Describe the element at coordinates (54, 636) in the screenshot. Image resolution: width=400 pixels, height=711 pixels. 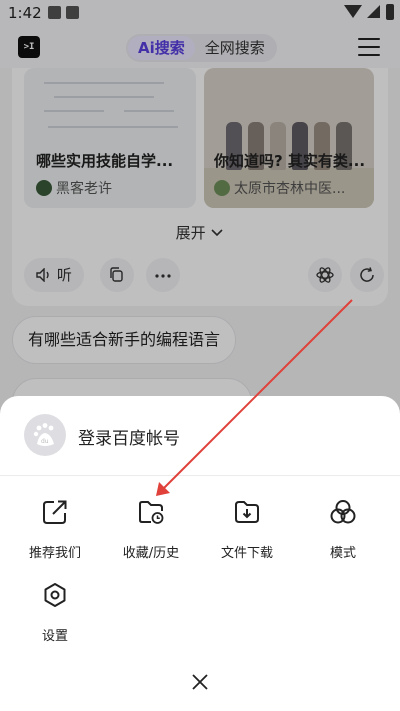
I see `settings-label: 设置` at that location.